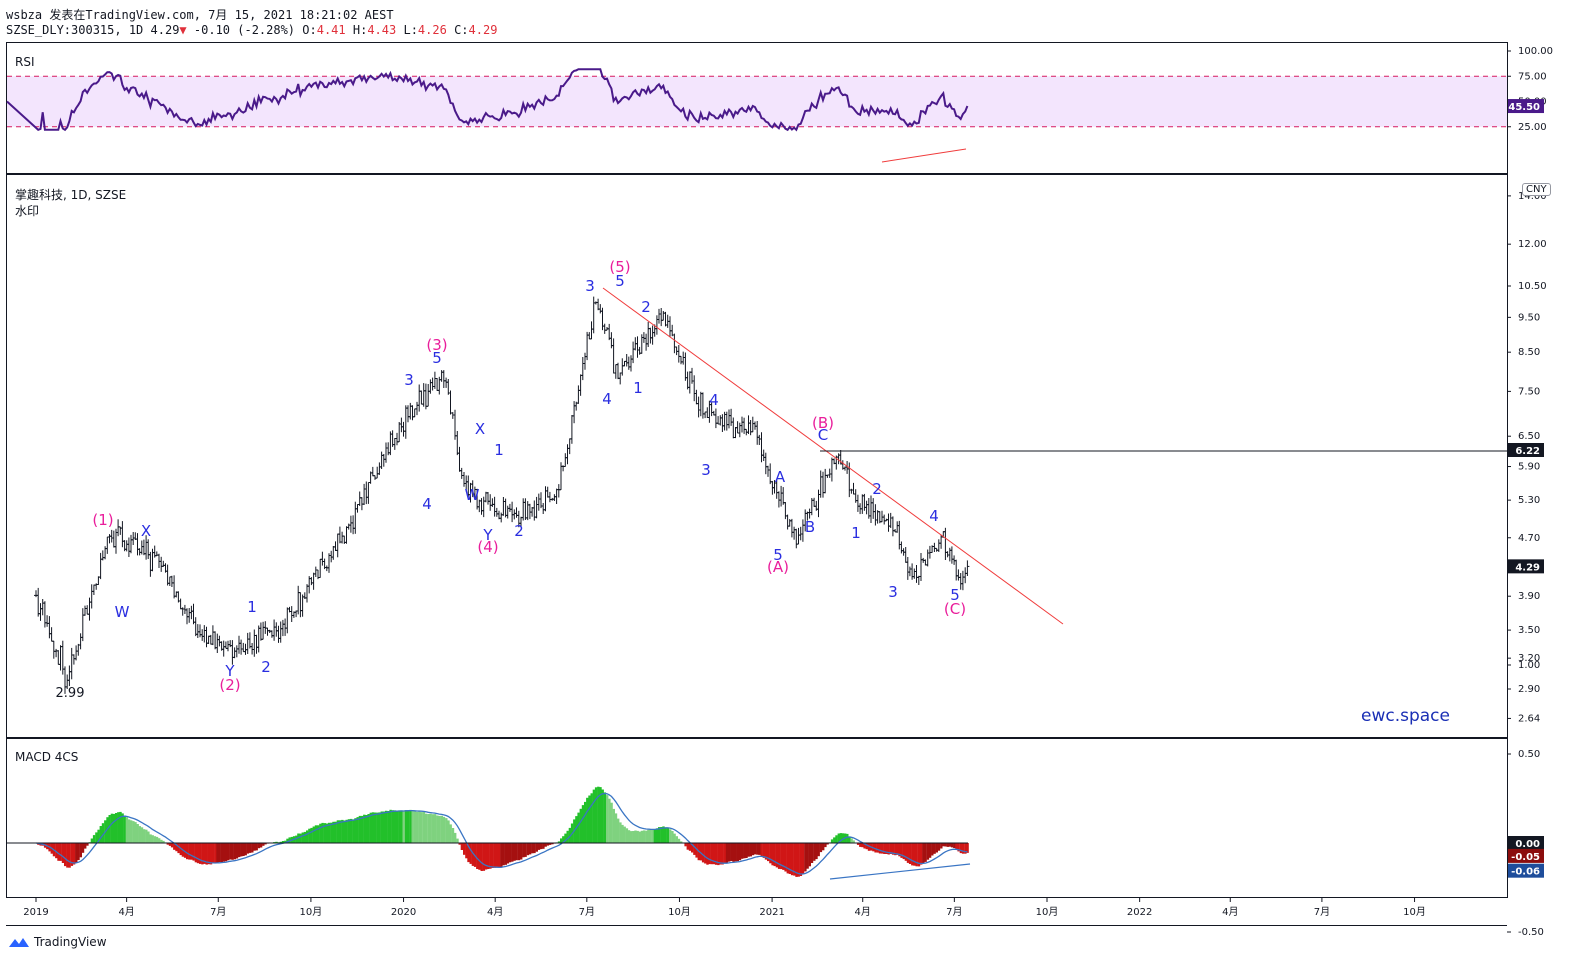 This screenshot has height=969, width=1579. I want to click on wave-label: Y, so click(229, 671).